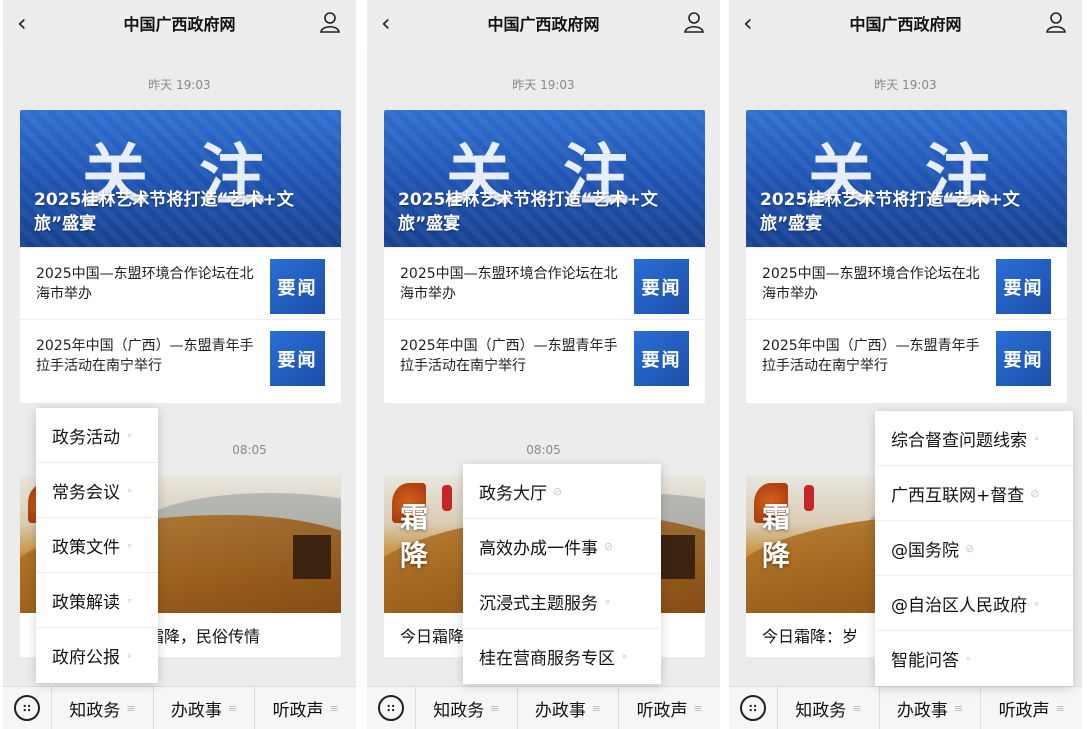  Describe the element at coordinates (562, 546) in the screenshot. I see `menu-item: 高效办成一件事 ⊘` at that location.